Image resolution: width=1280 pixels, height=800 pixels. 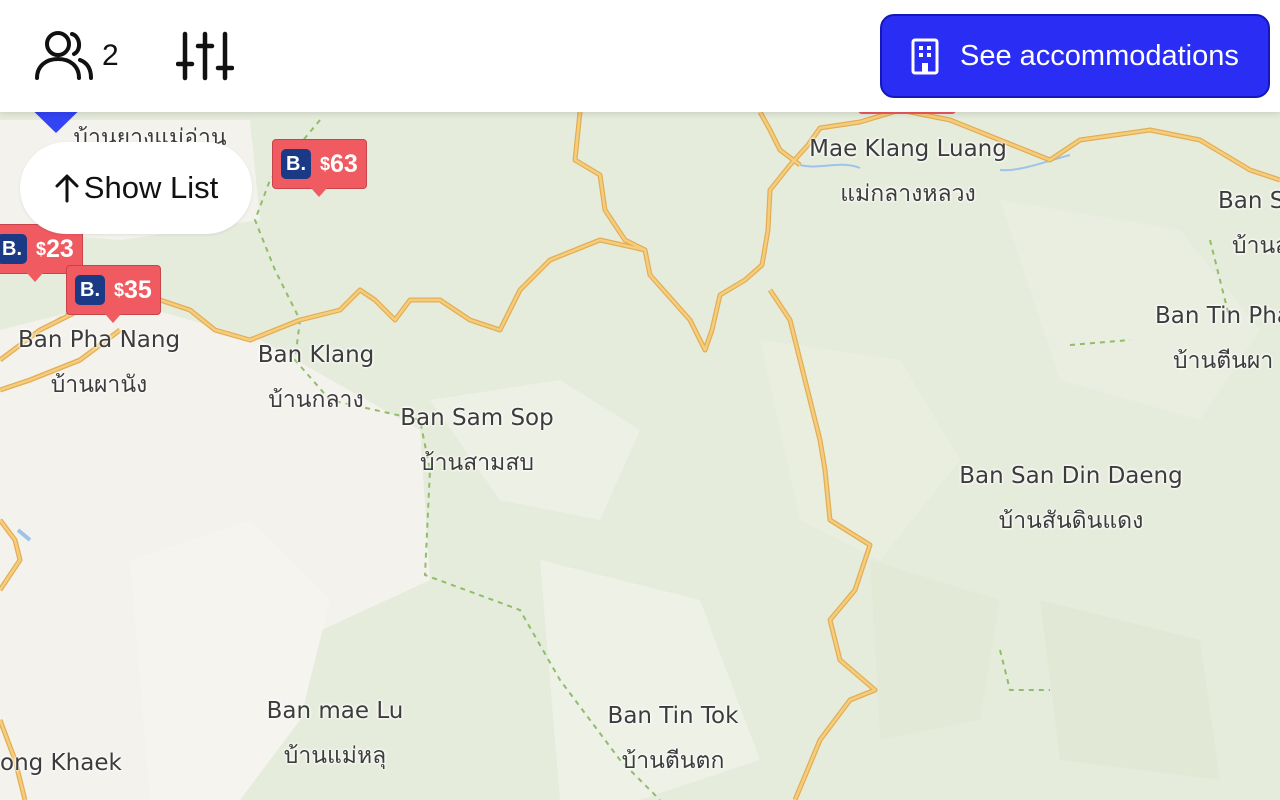 I want to click on place-label: Ban S บ้านส, so click(x=1249, y=226).